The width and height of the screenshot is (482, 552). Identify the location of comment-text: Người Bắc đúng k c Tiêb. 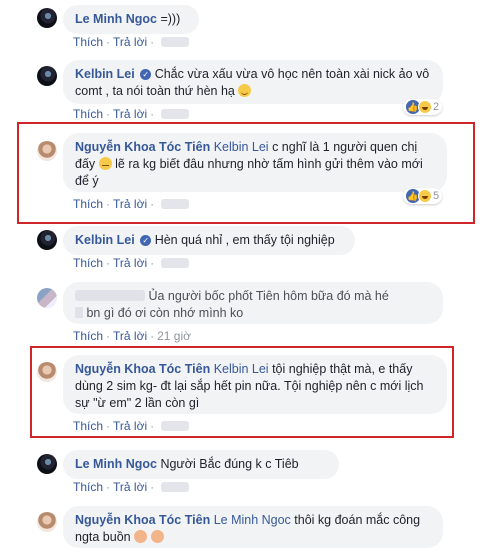
(229, 464).